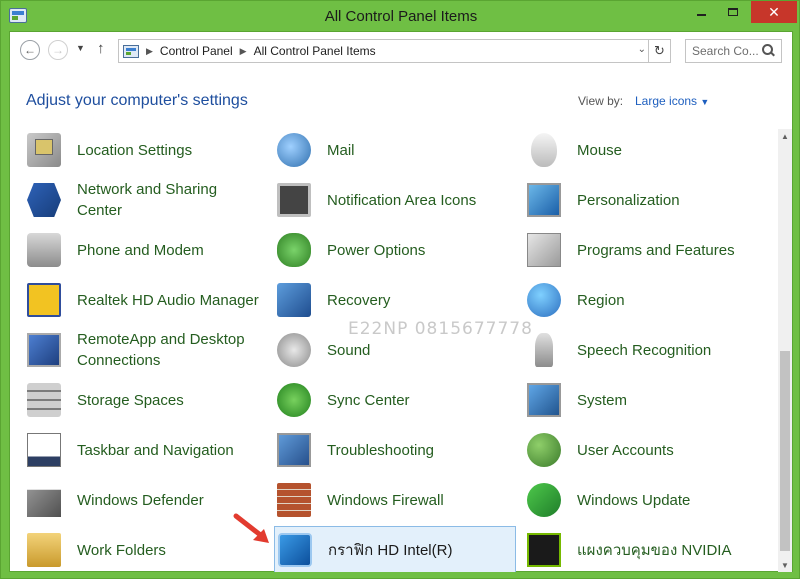 This screenshot has width=800, height=579. I want to click on control-panel-item: Notification Area Icons, so click(395, 200).